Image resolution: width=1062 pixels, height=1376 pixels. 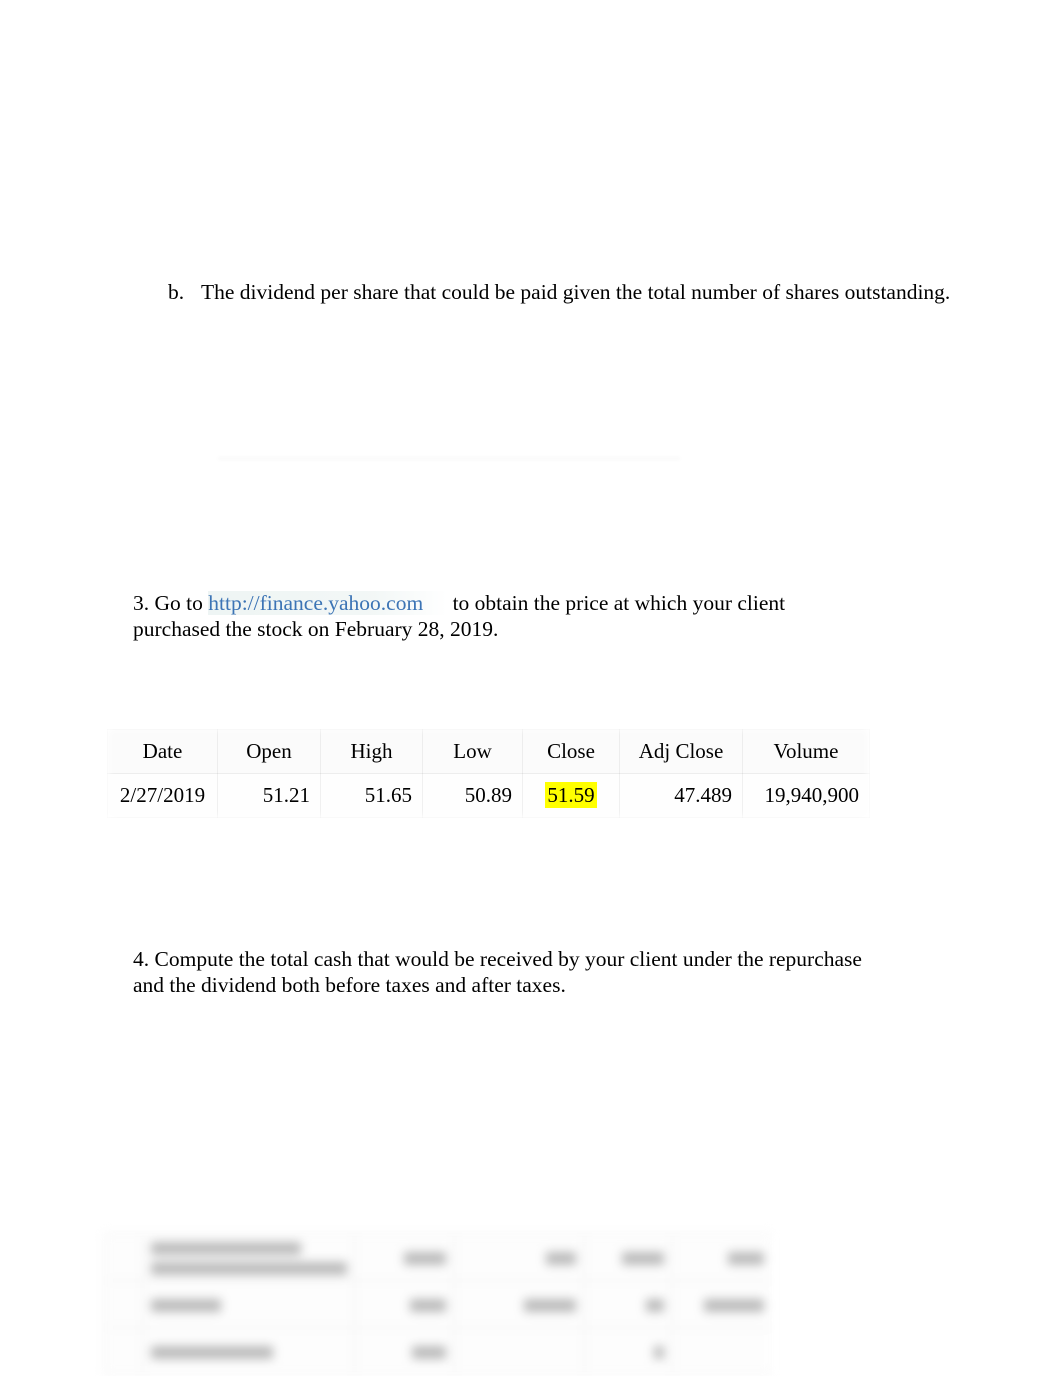 What do you see at coordinates (571, 751) in the screenshot?
I see `column-header-close: Close` at bounding box center [571, 751].